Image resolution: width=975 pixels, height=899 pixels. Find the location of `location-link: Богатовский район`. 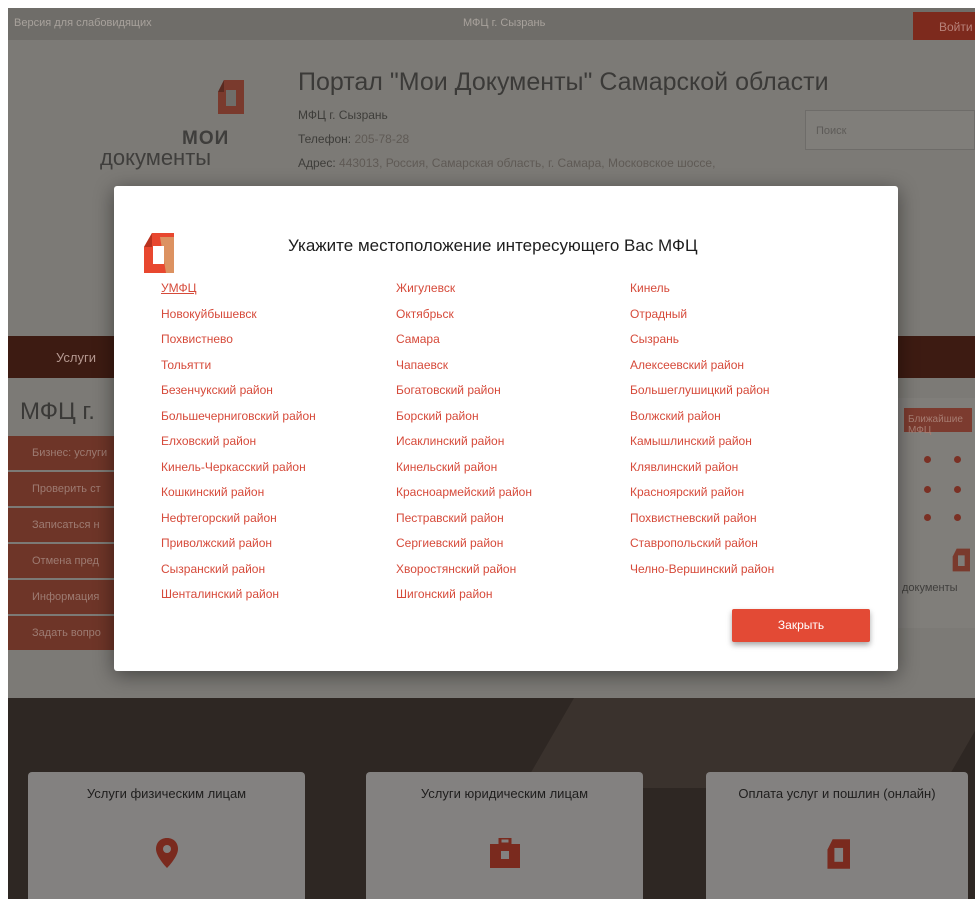

location-link: Богатовский район is located at coordinates (464, 396).